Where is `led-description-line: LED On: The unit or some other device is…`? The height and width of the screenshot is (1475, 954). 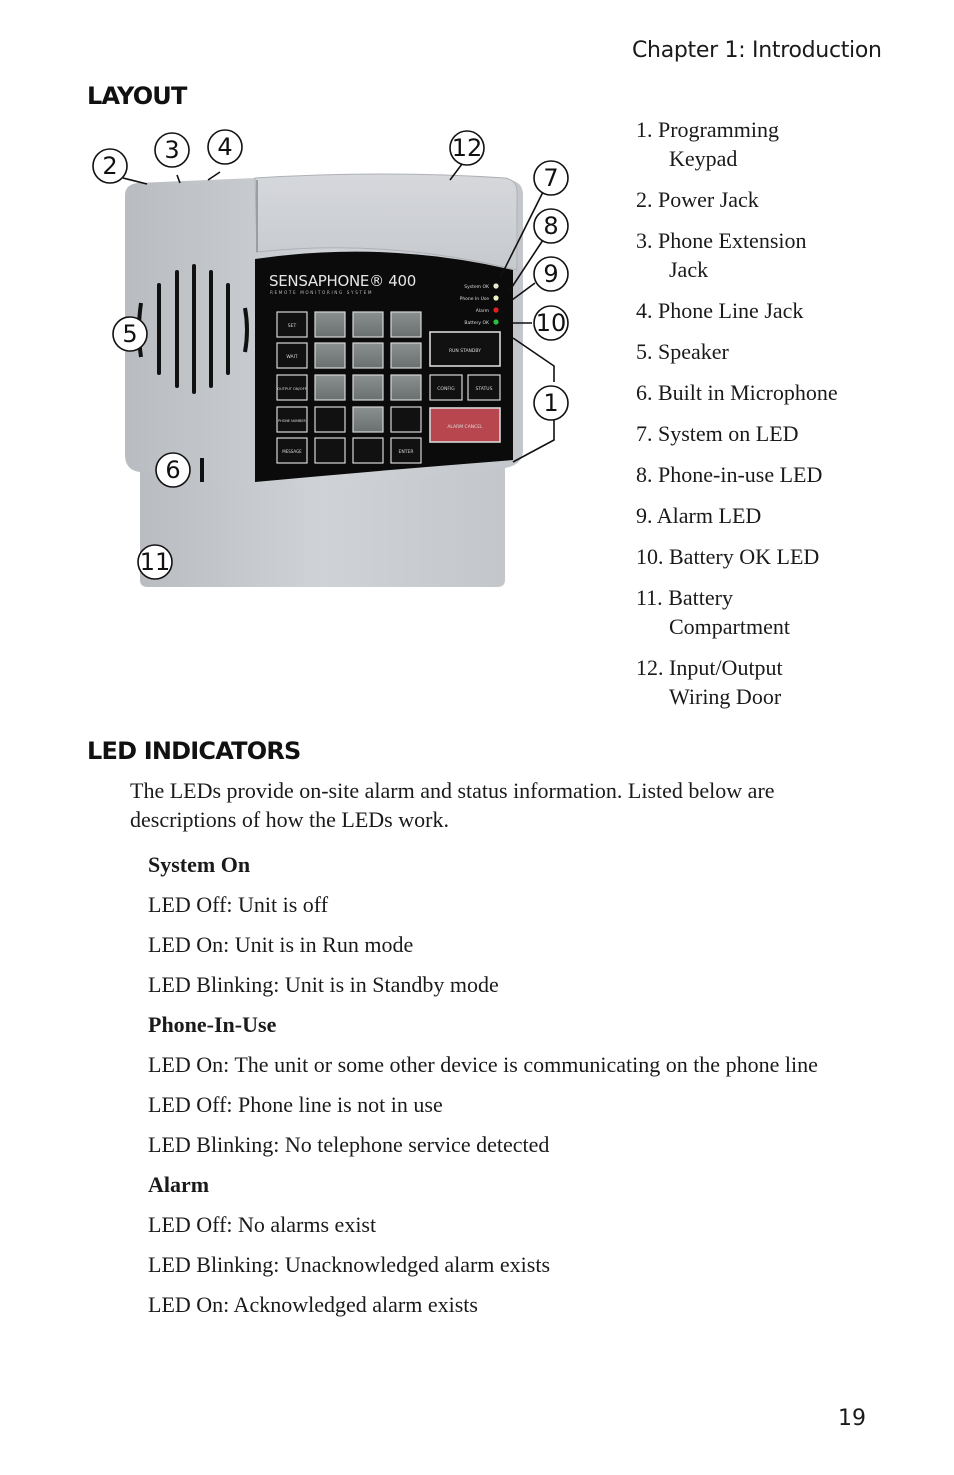 led-description-line: LED On: The unit or some other device is… is located at coordinates (483, 1064).